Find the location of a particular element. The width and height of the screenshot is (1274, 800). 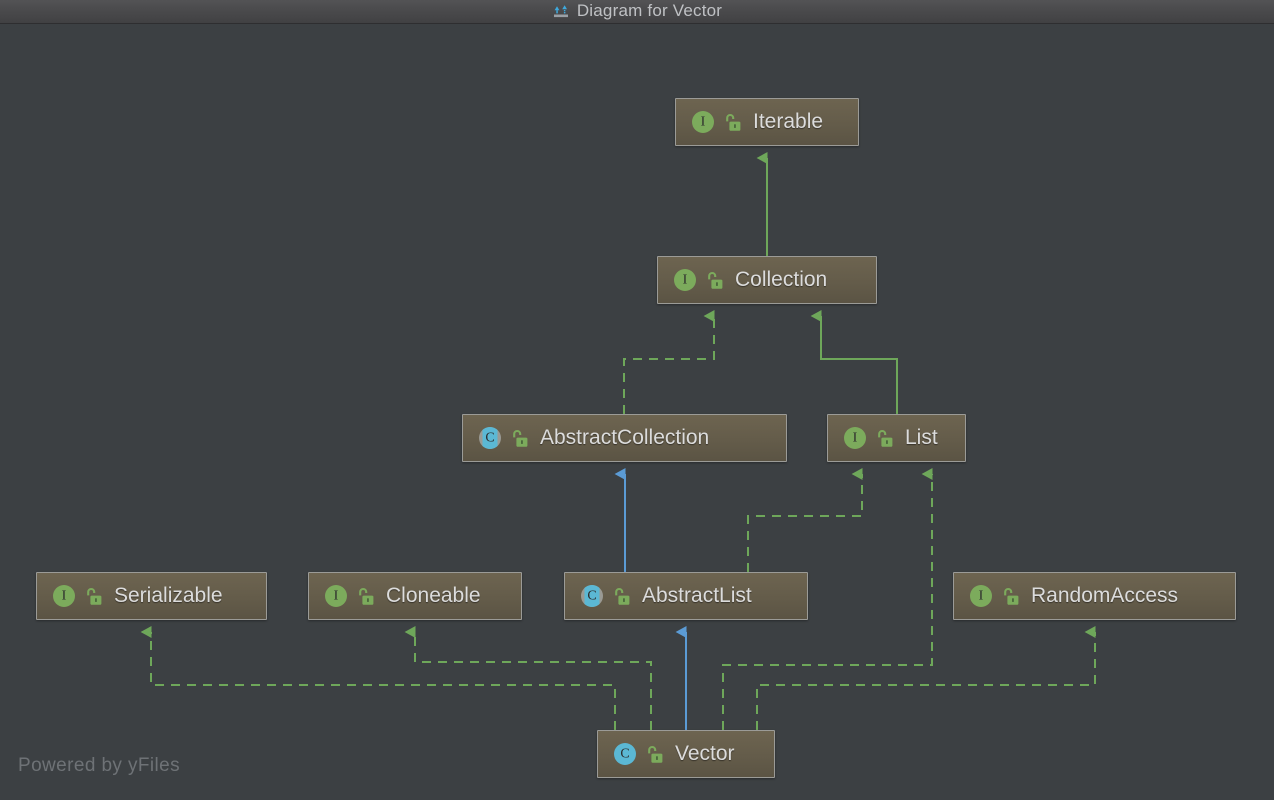

class-node-label: RandomAccess is located at coordinates (1105, 595).